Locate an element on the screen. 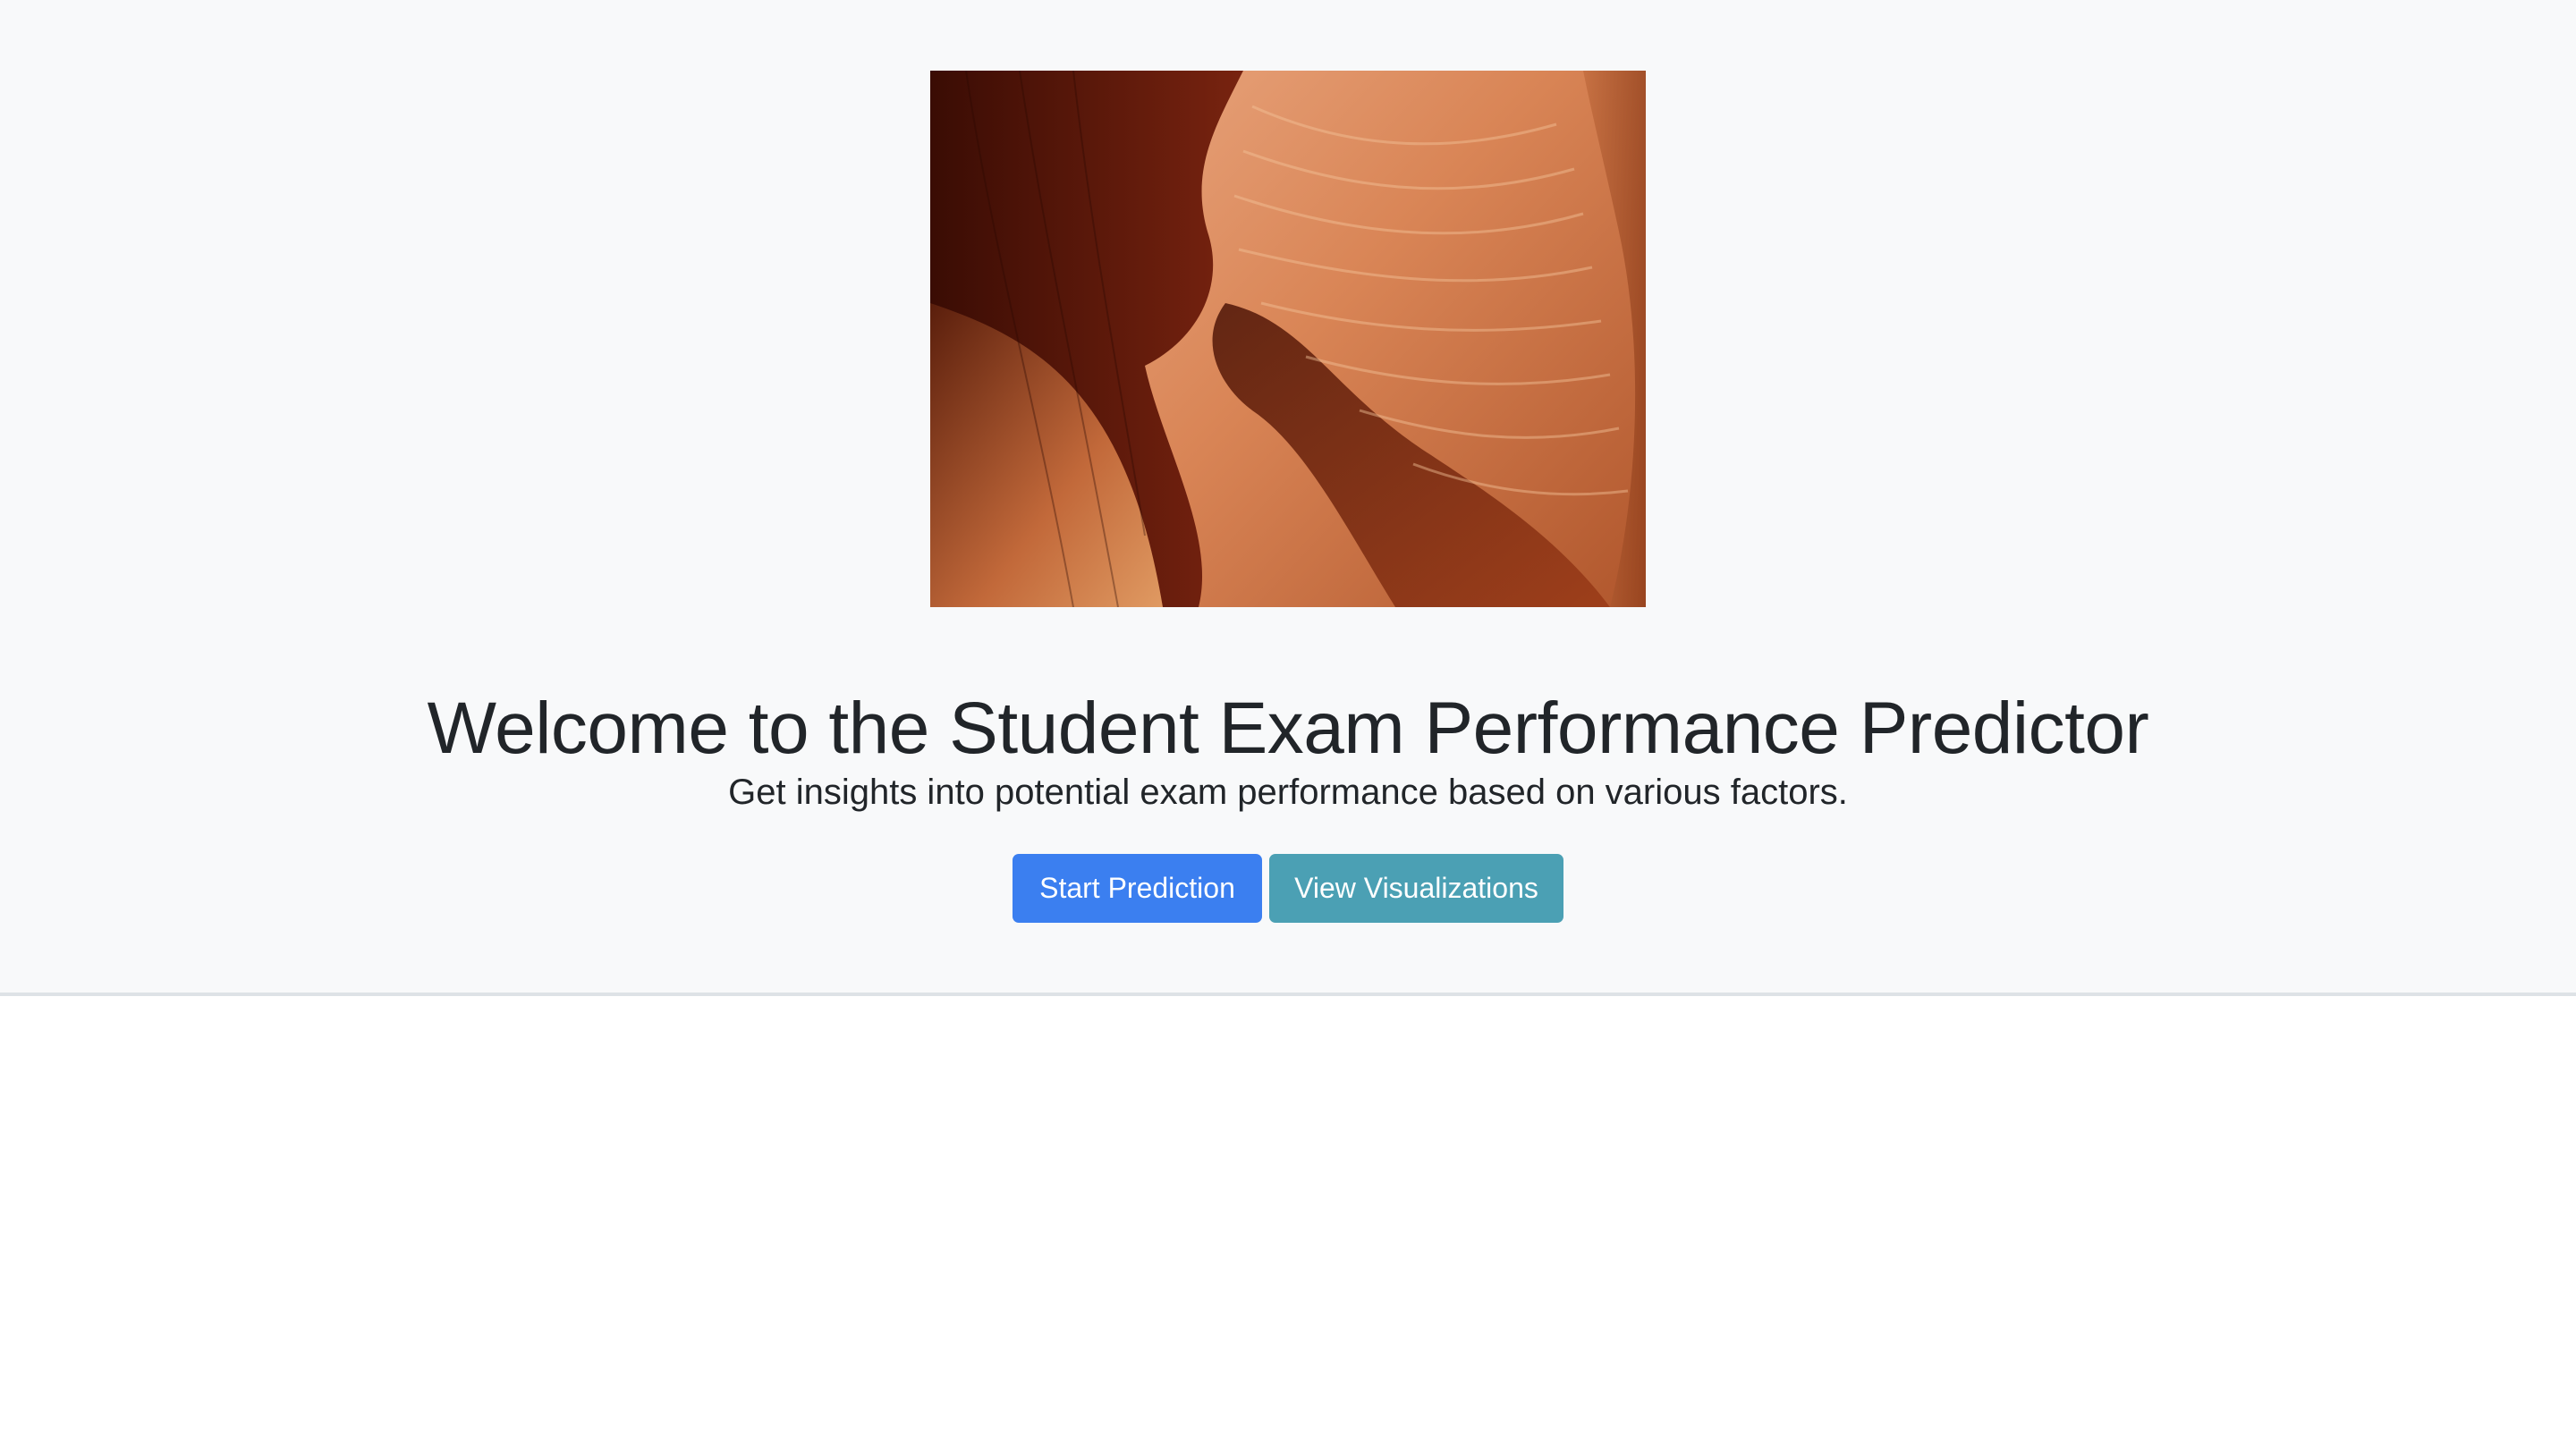  view-visualizations-button: View Visualizations is located at coordinates (1416, 889).